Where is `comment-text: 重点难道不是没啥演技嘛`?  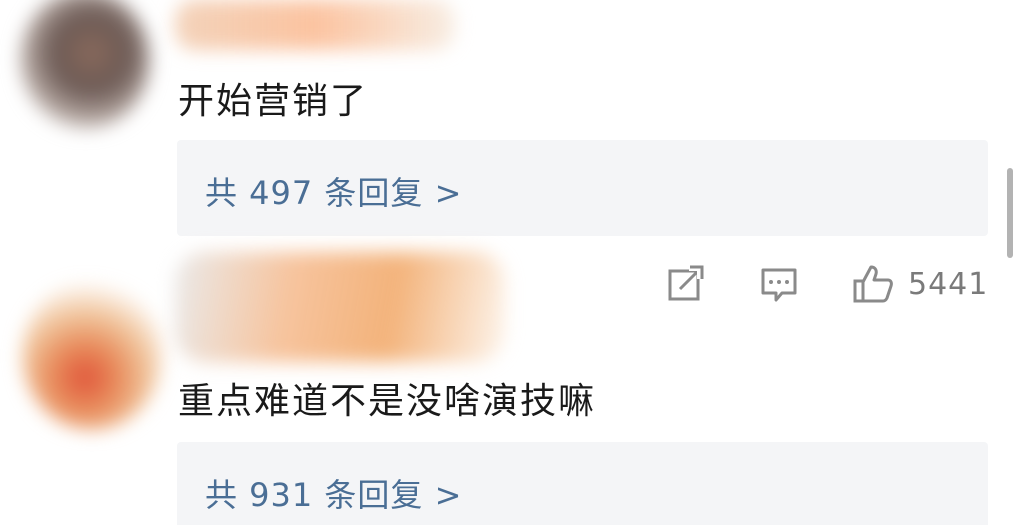
comment-text: 重点难道不是没啥演技嘛 is located at coordinates (387, 401).